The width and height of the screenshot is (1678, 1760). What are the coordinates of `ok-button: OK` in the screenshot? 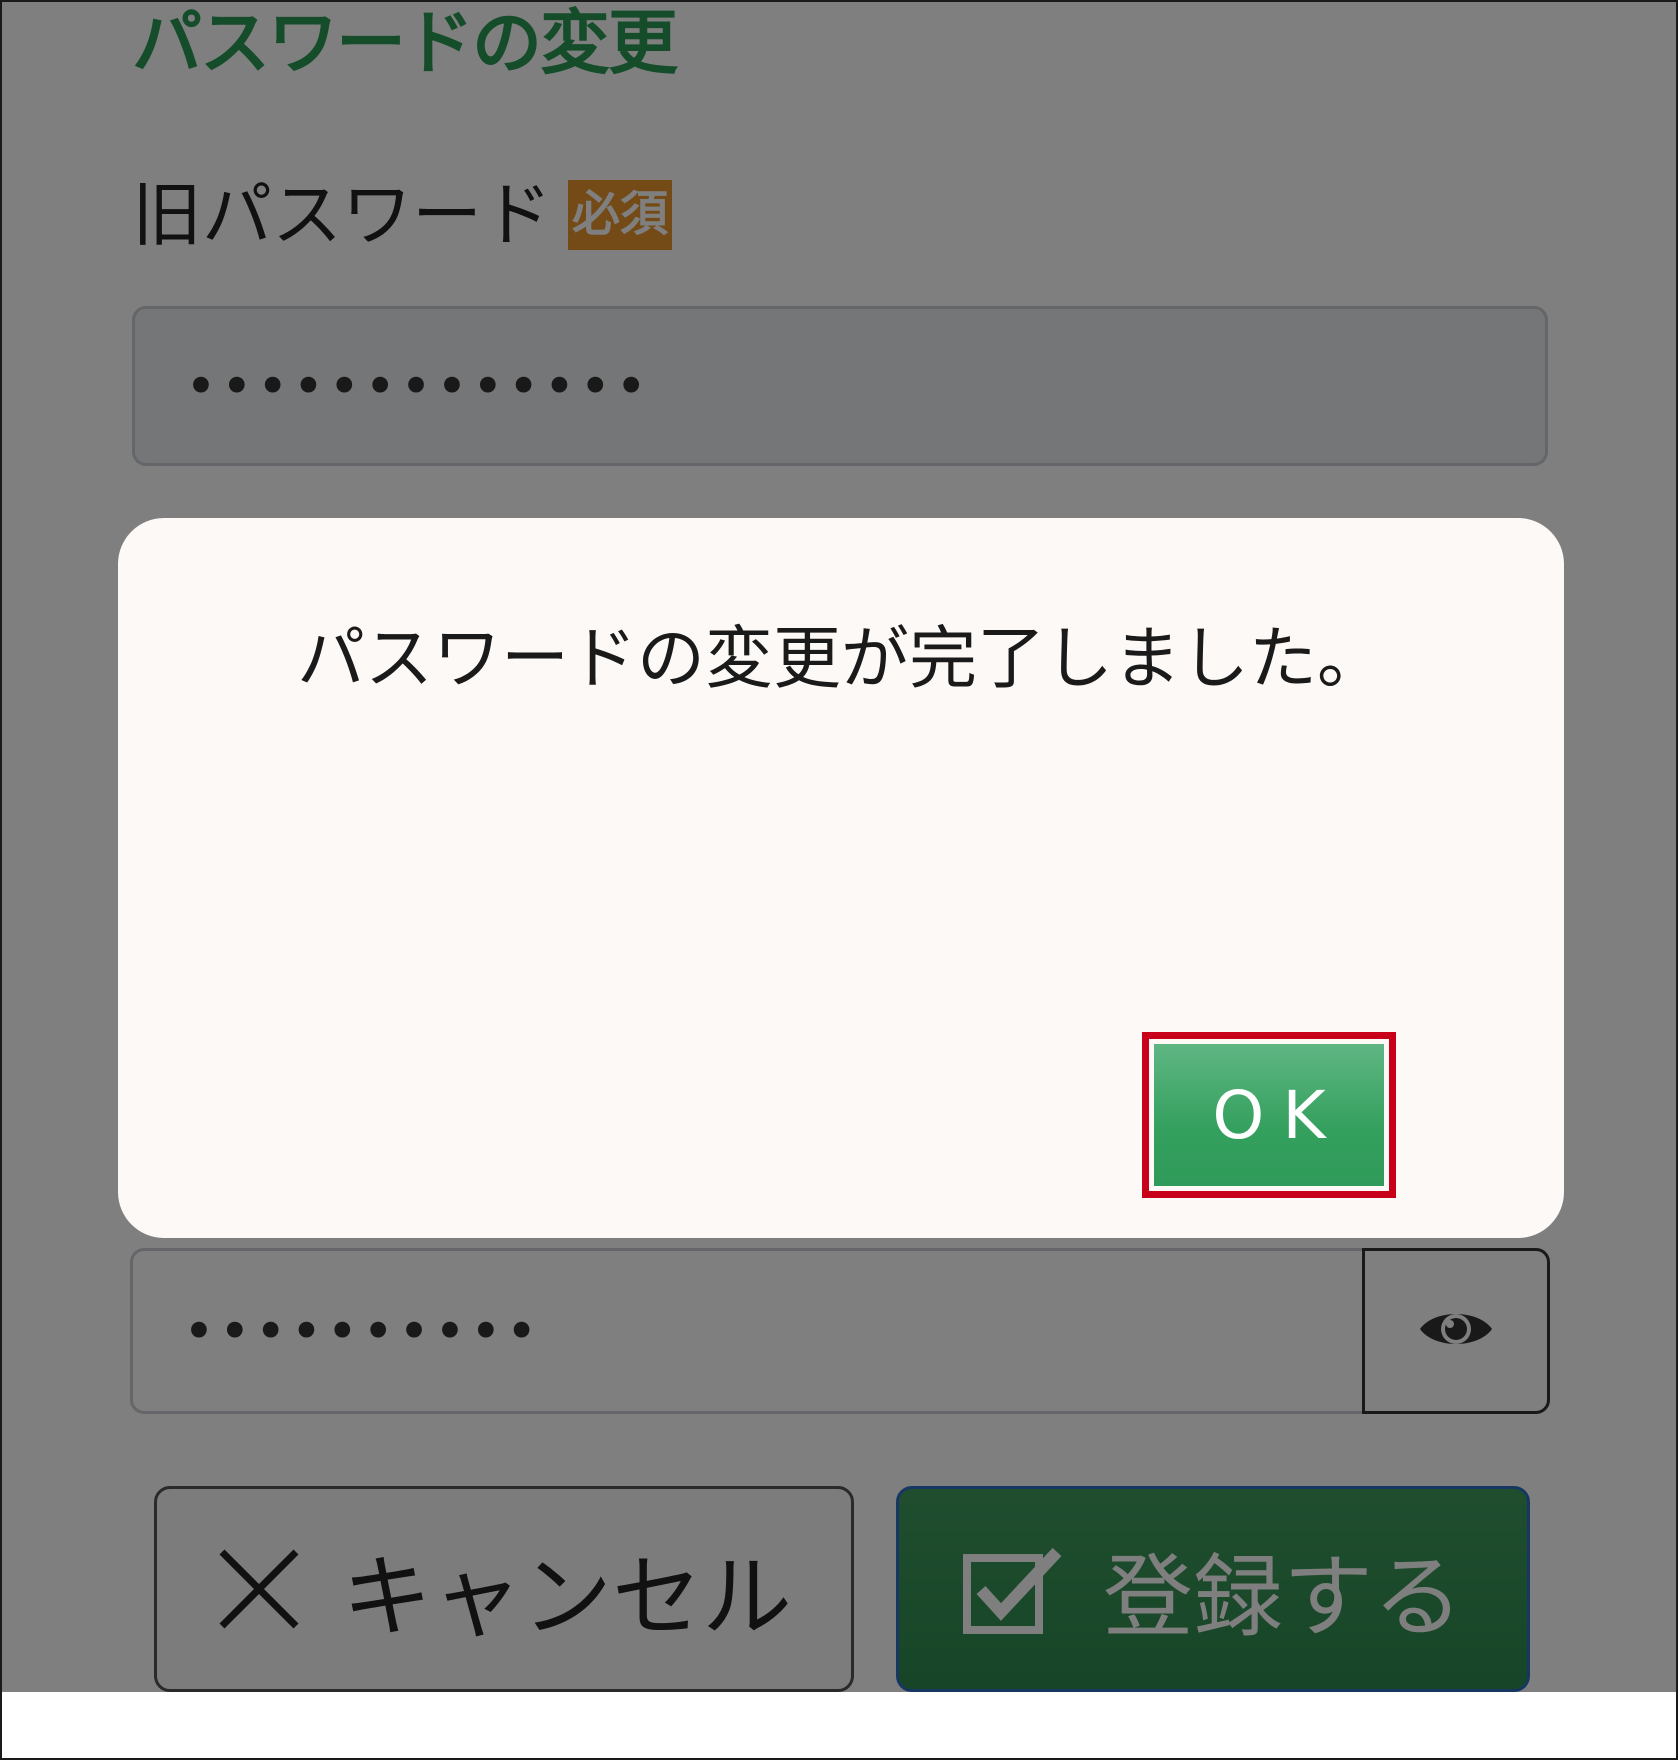 It's located at (1269, 1115).